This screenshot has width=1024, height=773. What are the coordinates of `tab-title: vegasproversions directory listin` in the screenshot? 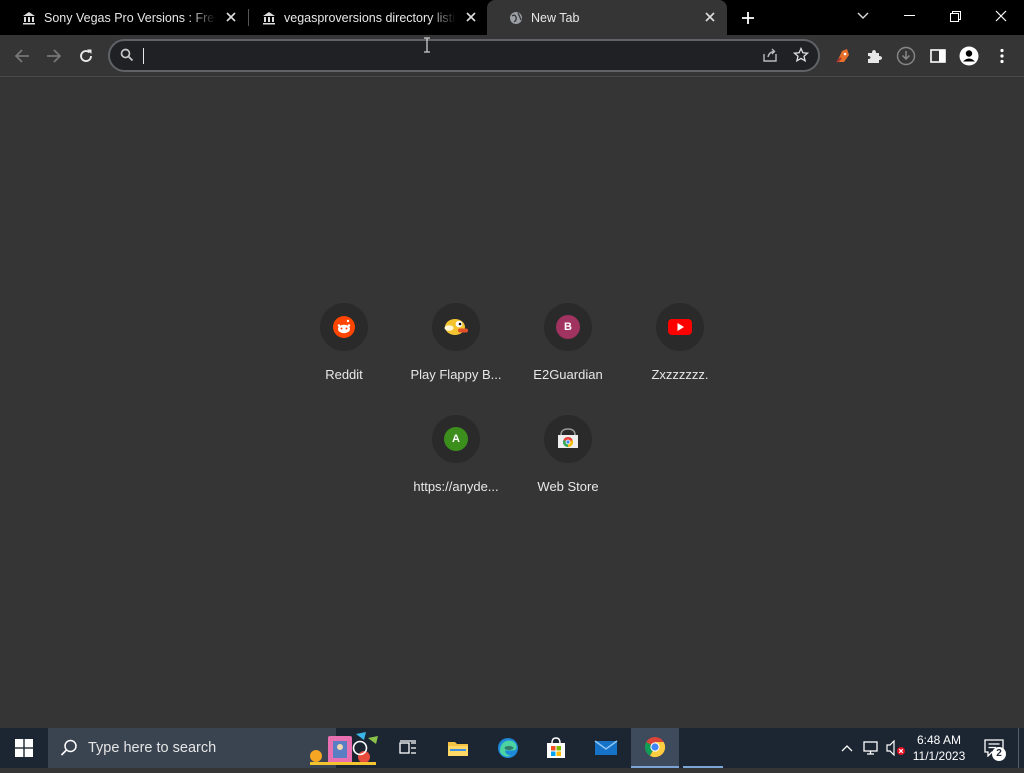 It's located at (370, 17).